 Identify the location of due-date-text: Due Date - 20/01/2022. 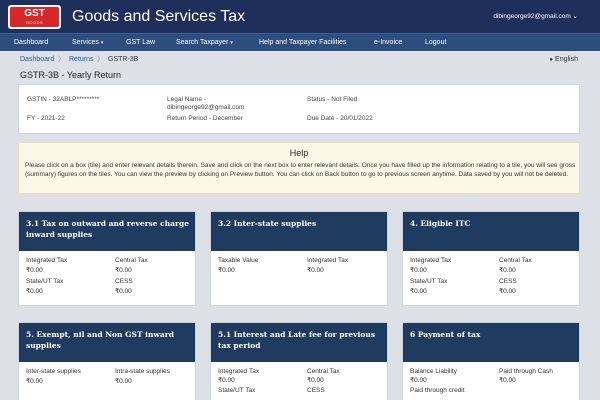
(340, 118).